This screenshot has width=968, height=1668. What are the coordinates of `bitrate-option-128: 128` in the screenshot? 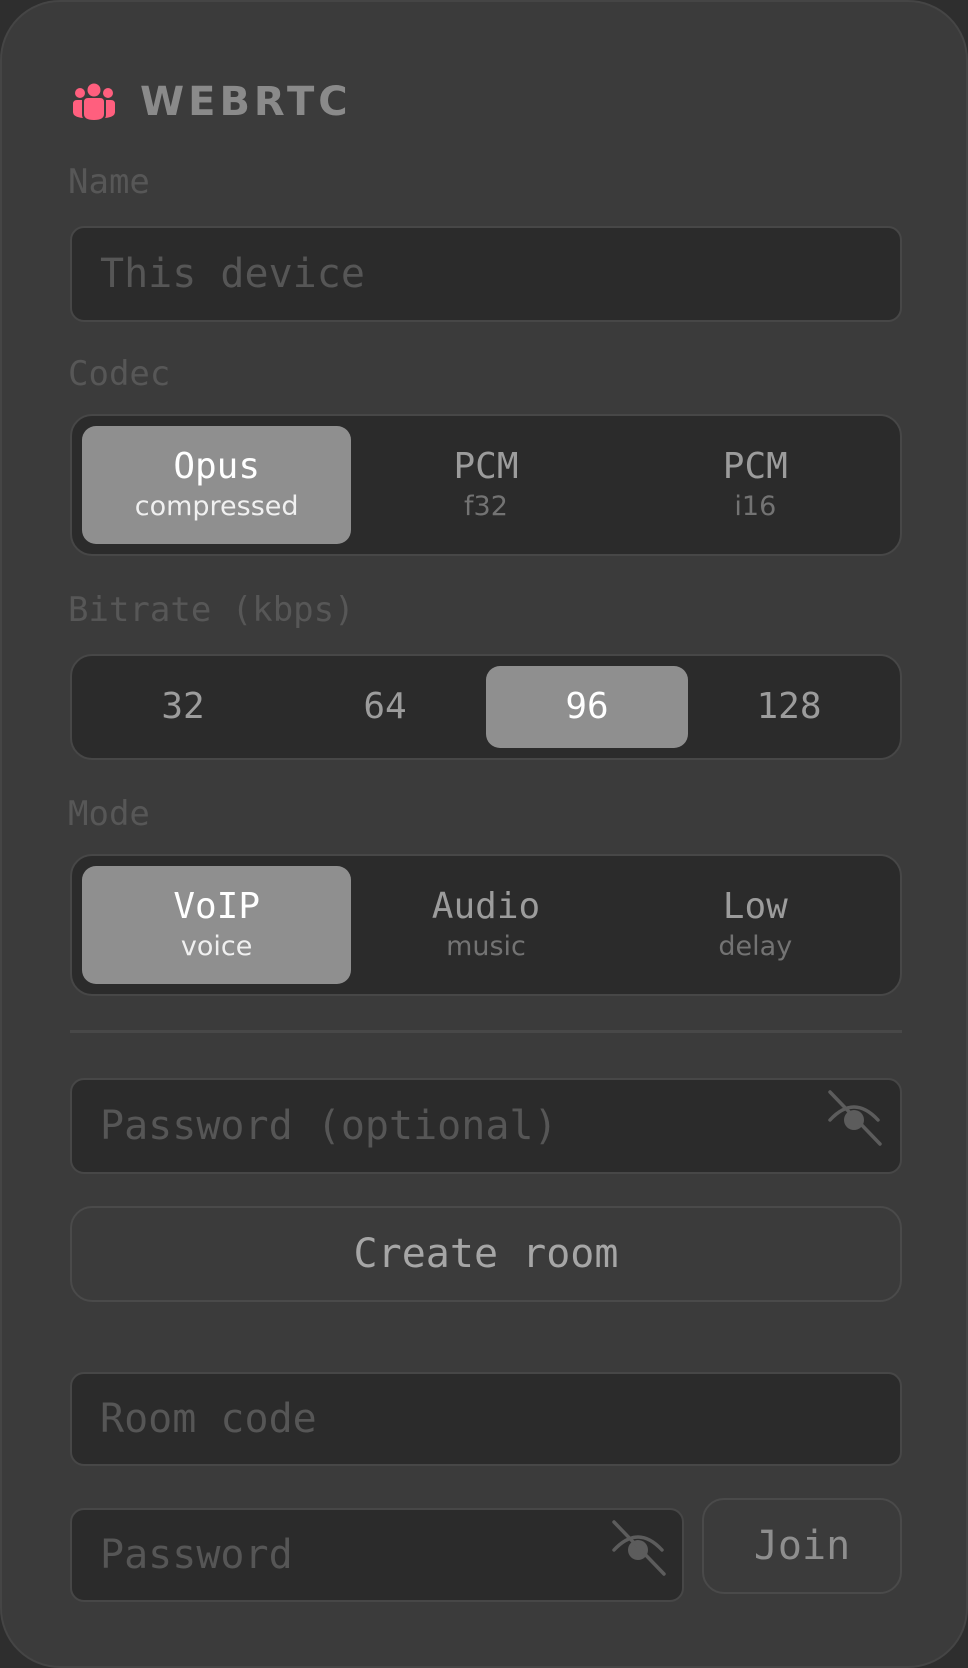 It's located at (789, 707).